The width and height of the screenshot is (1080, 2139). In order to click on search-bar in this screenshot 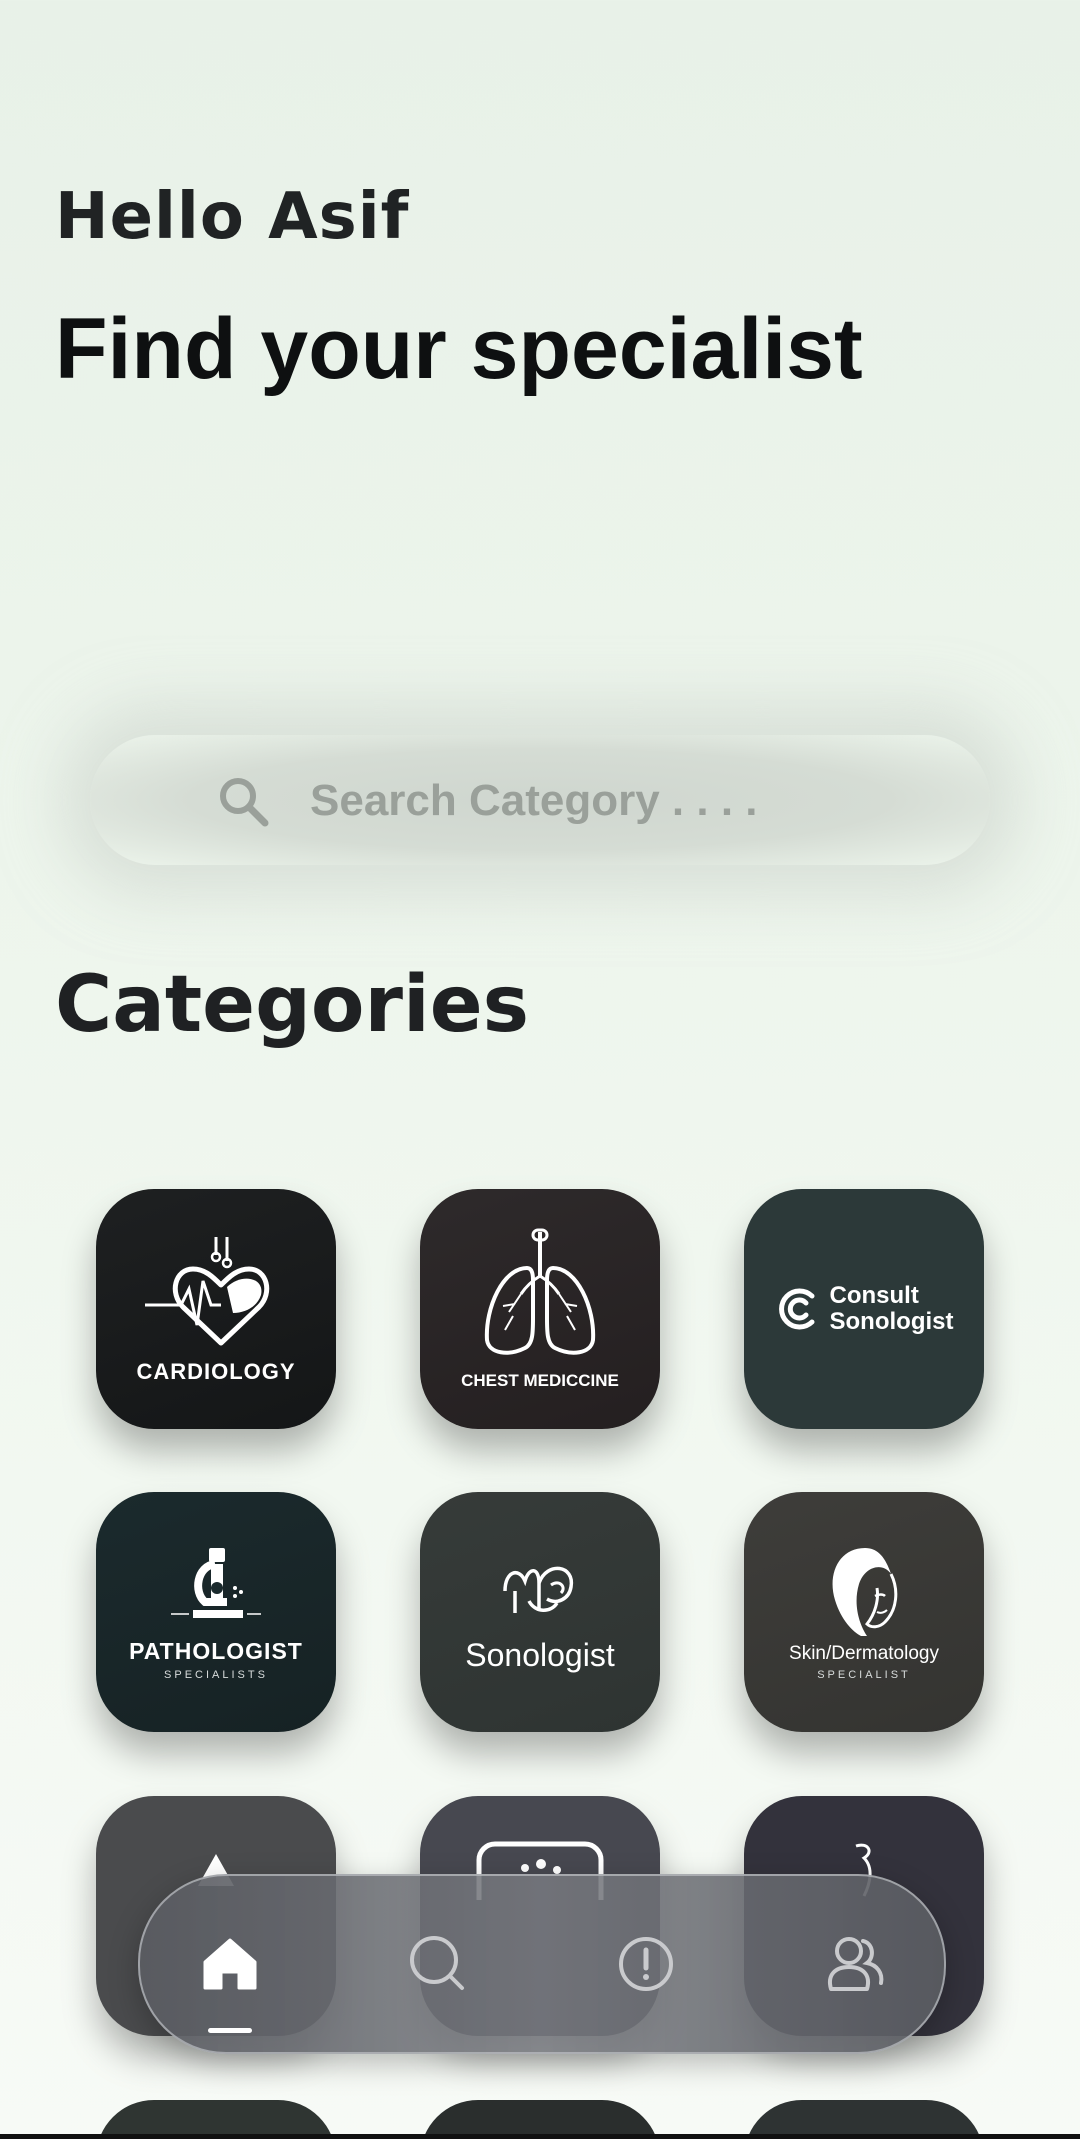, I will do `click(540, 800)`.